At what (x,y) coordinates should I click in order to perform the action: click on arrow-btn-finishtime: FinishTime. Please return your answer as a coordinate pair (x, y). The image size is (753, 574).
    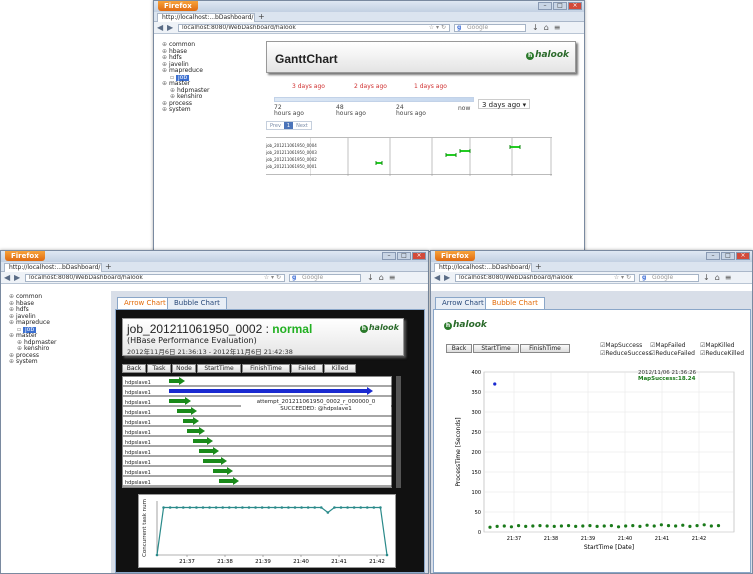
    Looking at the image, I should click on (266, 368).